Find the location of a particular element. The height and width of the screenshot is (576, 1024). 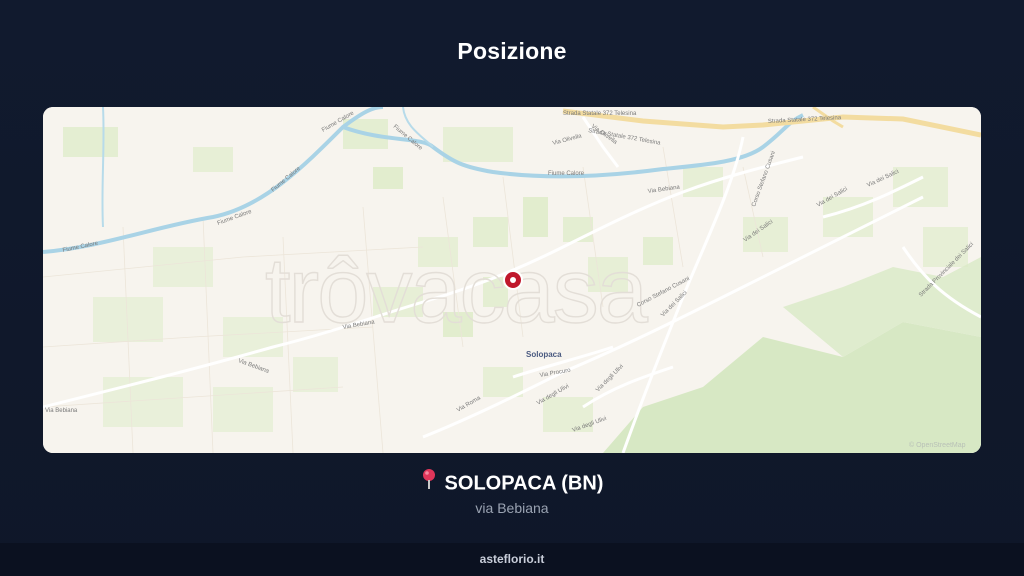

location-street: via Bebiana is located at coordinates (512, 508).